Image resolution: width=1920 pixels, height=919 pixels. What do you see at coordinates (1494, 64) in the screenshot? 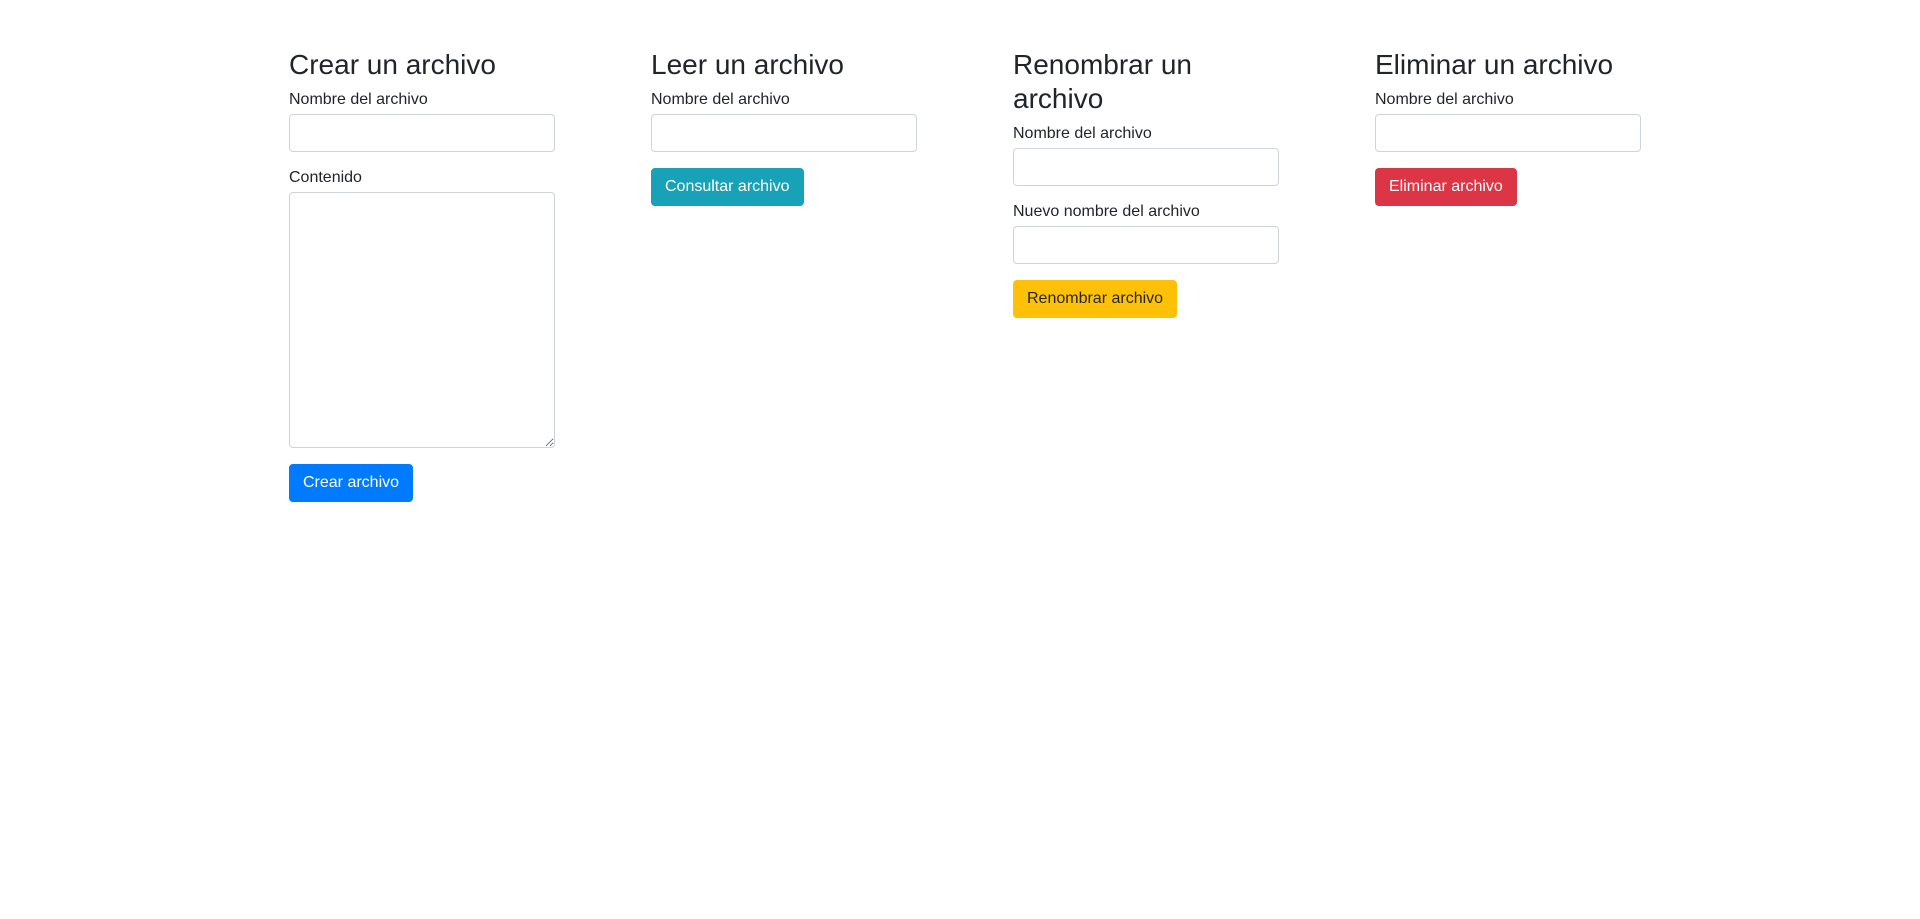
I see `delete-file-title: Eliminar un archivo` at bounding box center [1494, 64].